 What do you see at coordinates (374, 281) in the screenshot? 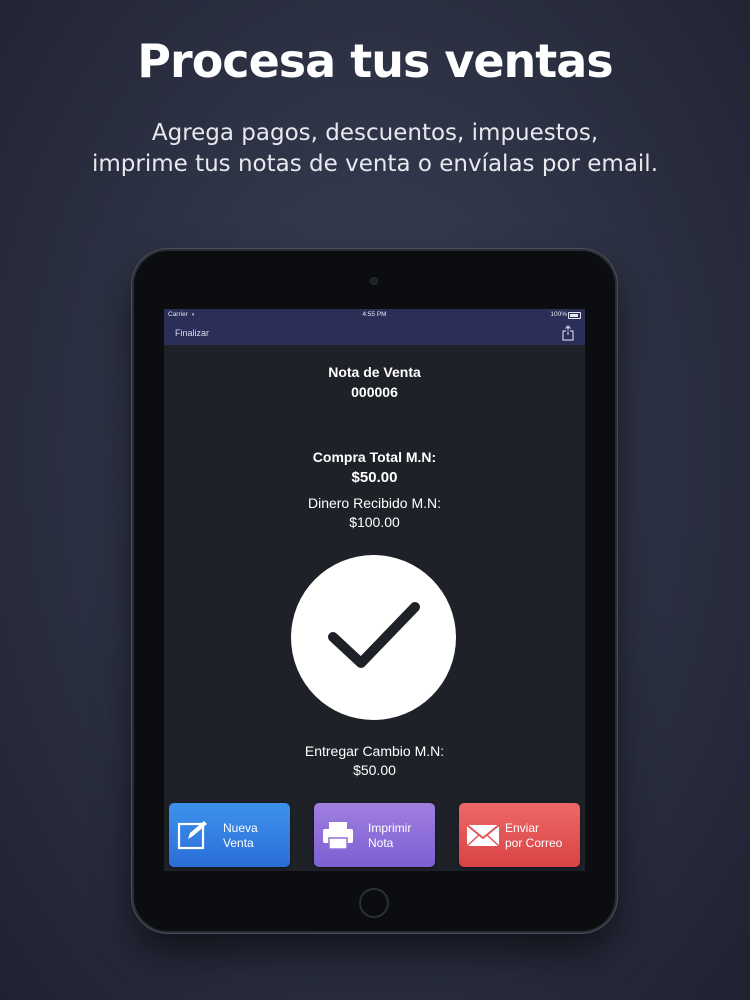
I see `camera-dot` at bounding box center [374, 281].